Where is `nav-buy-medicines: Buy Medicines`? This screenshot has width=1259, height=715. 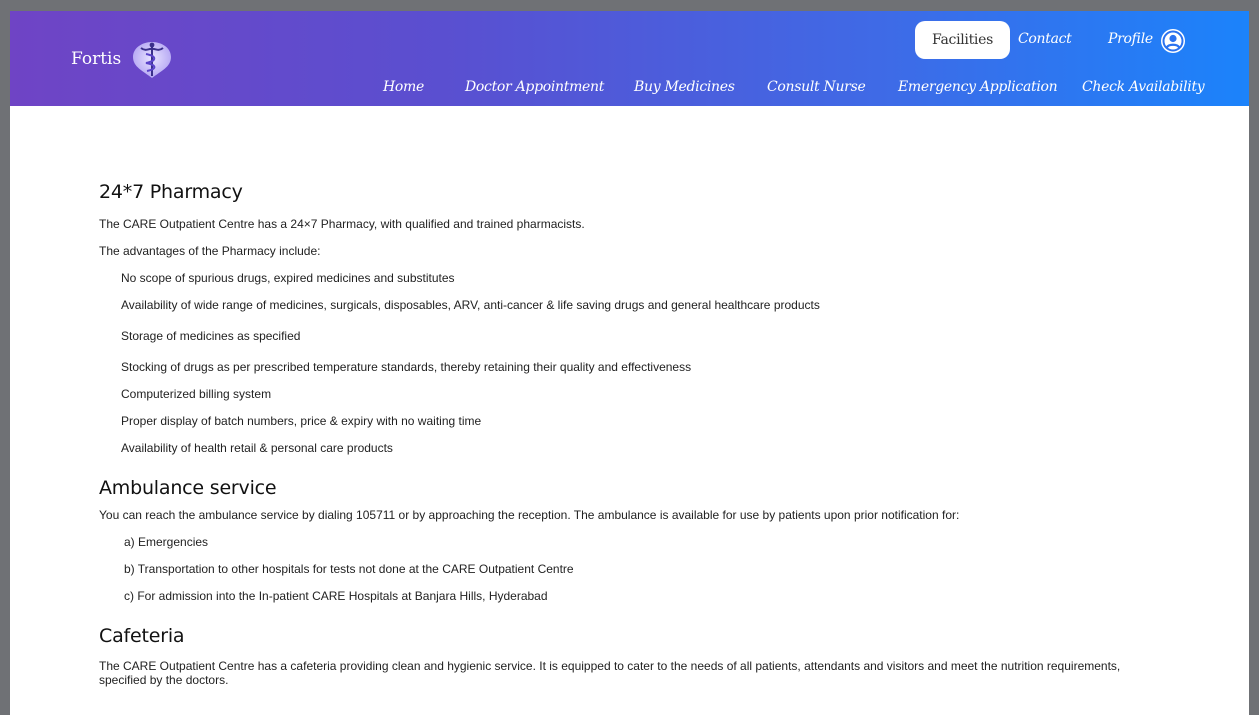 nav-buy-medicines: Buy Medicines is located at coordinates (684, 87).